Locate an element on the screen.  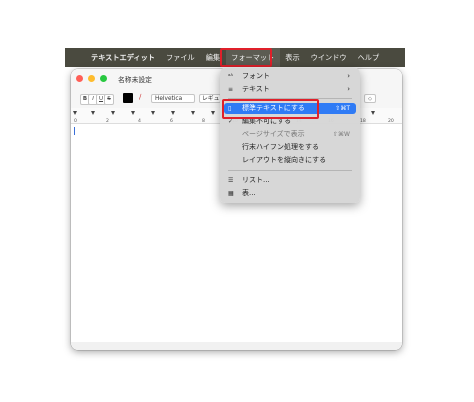
window-title: 名称未設定 is located at coordinates (135, 80).